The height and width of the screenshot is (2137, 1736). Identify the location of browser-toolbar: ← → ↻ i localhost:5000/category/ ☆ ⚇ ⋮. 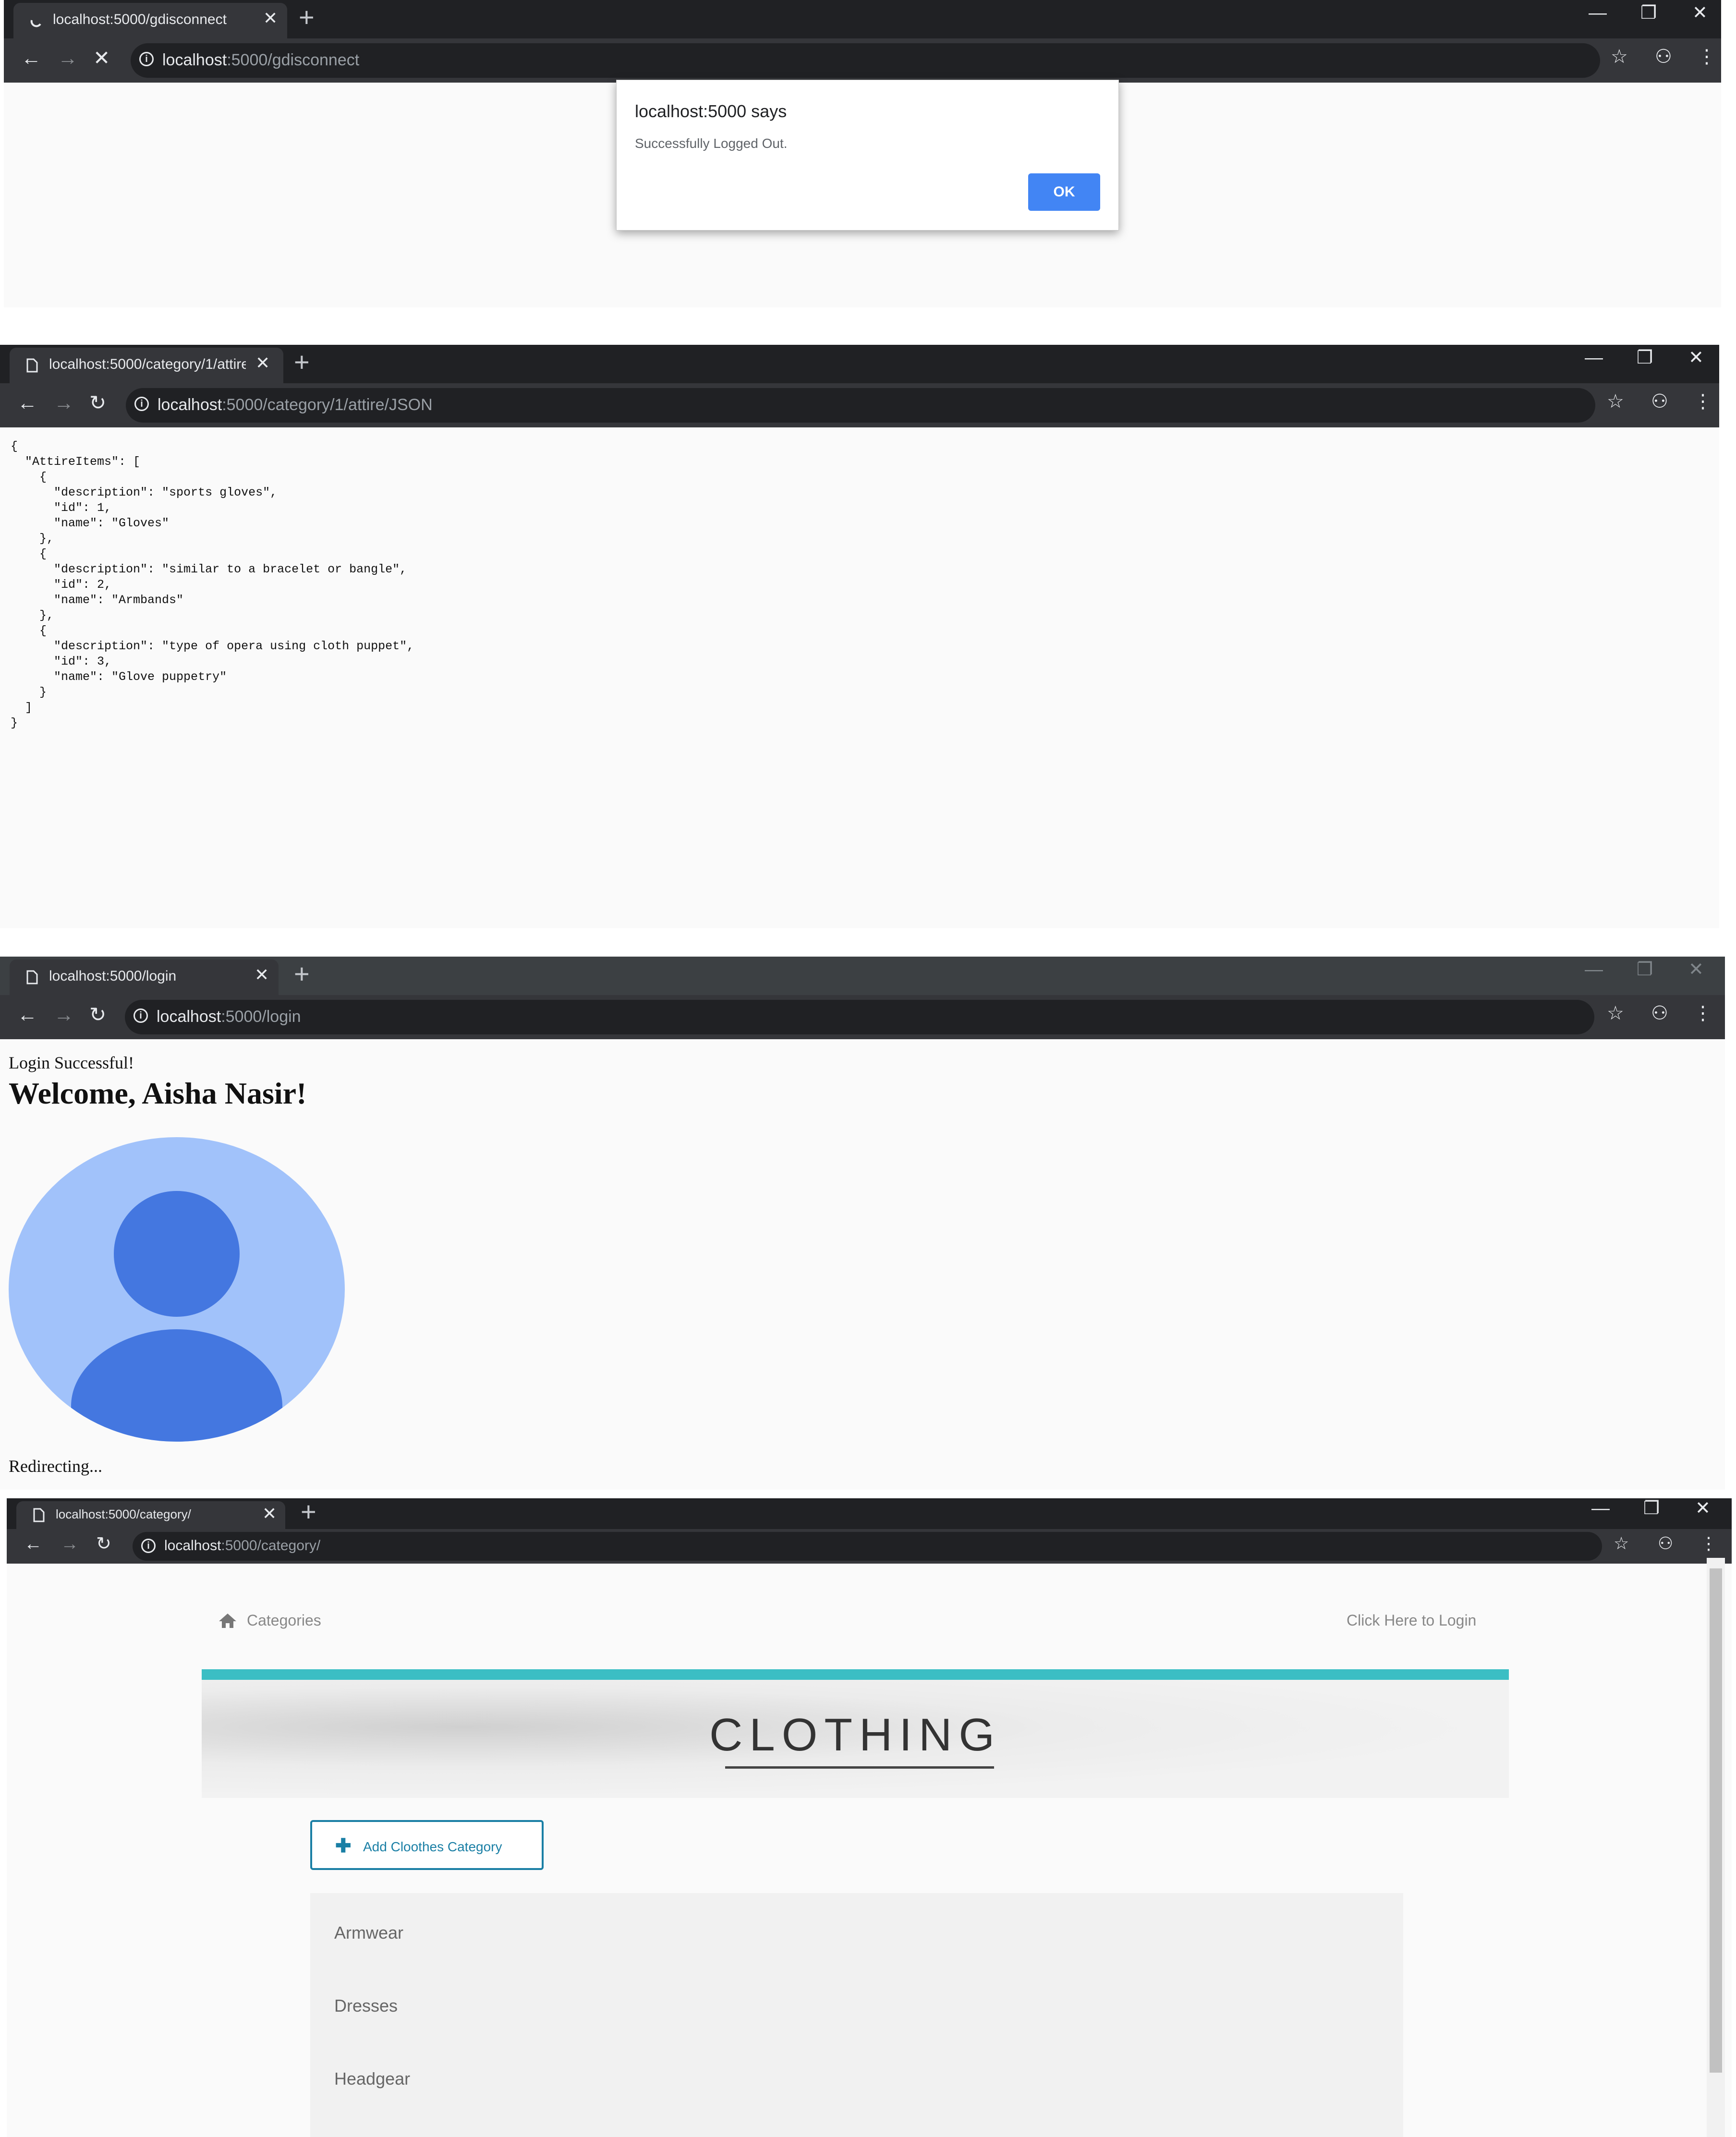
(869, 1546).